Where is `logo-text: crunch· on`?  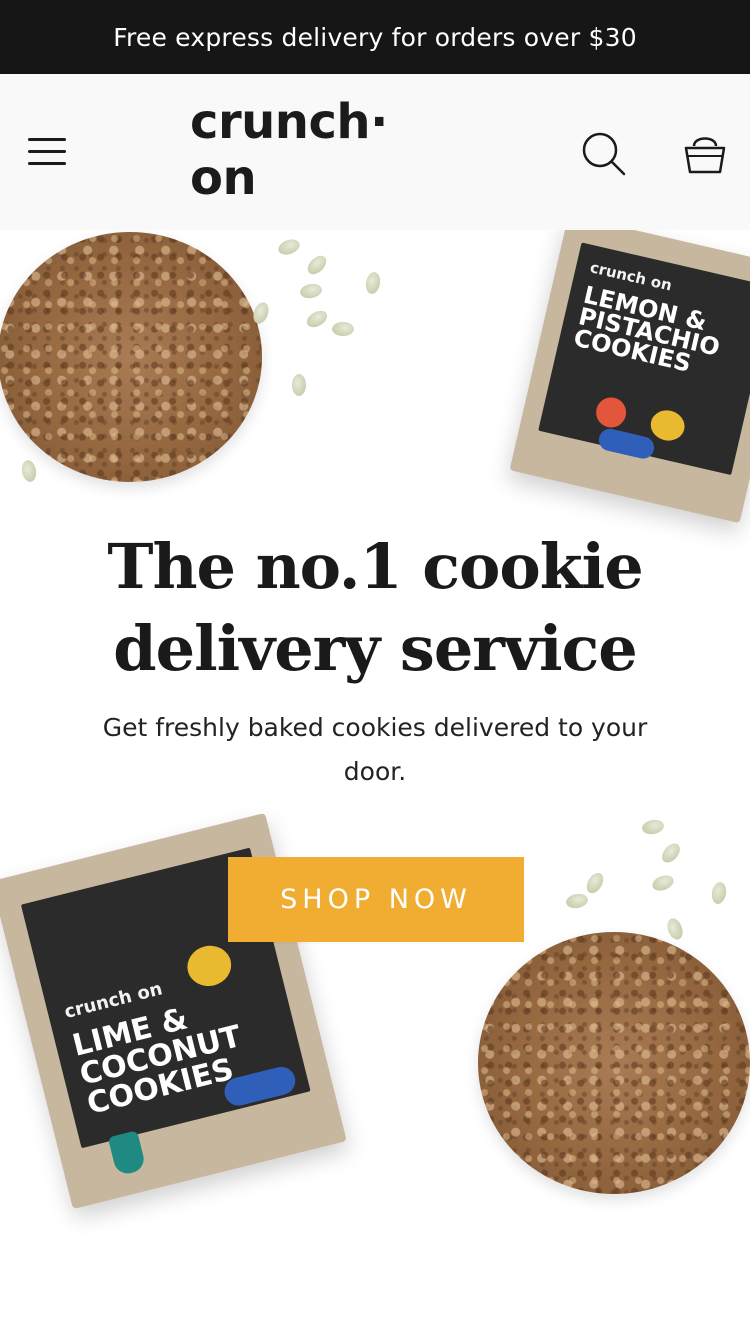
logo-text: crunch· on is located at coordinates (289, 150).